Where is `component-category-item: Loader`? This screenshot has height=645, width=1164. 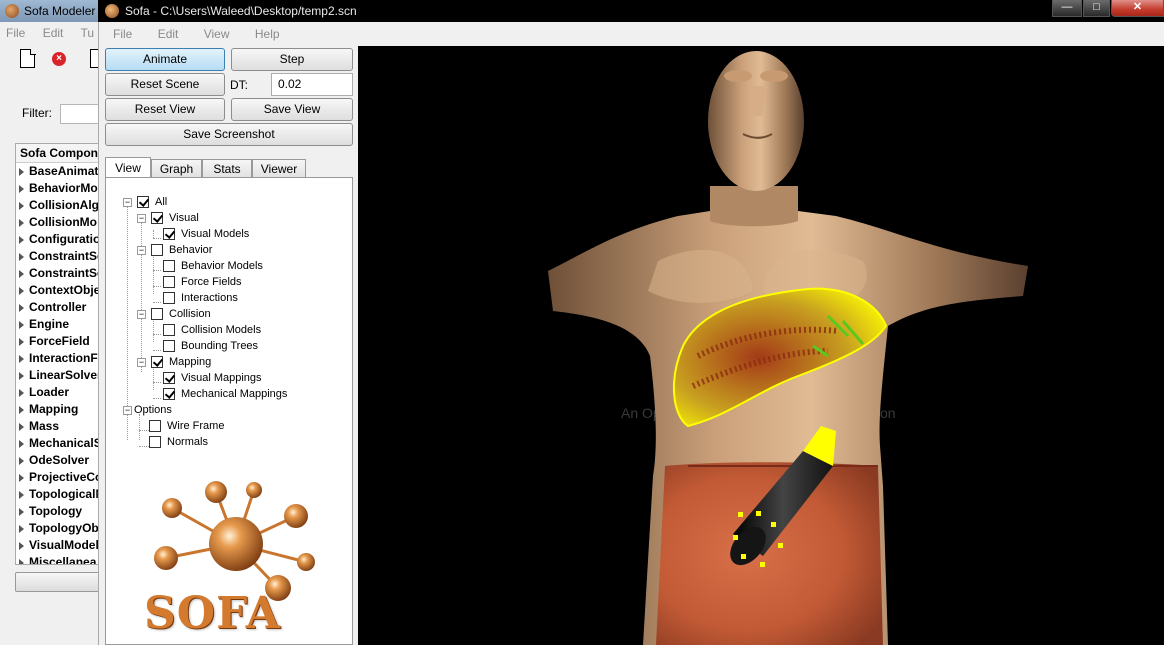
component-category-item: Loader is located at coordinates (62, 392).